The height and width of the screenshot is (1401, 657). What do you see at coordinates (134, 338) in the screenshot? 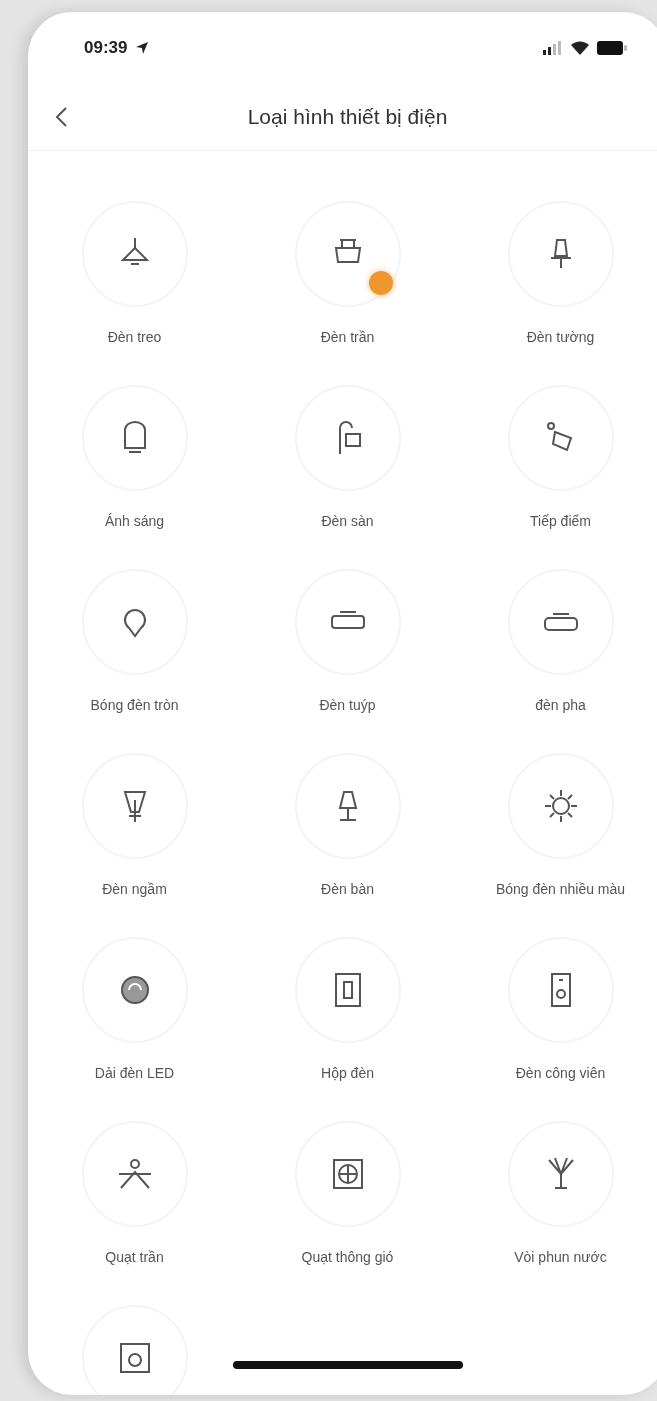
I see `device-type-label: Đèn treo` at bounding box center [134, 338].